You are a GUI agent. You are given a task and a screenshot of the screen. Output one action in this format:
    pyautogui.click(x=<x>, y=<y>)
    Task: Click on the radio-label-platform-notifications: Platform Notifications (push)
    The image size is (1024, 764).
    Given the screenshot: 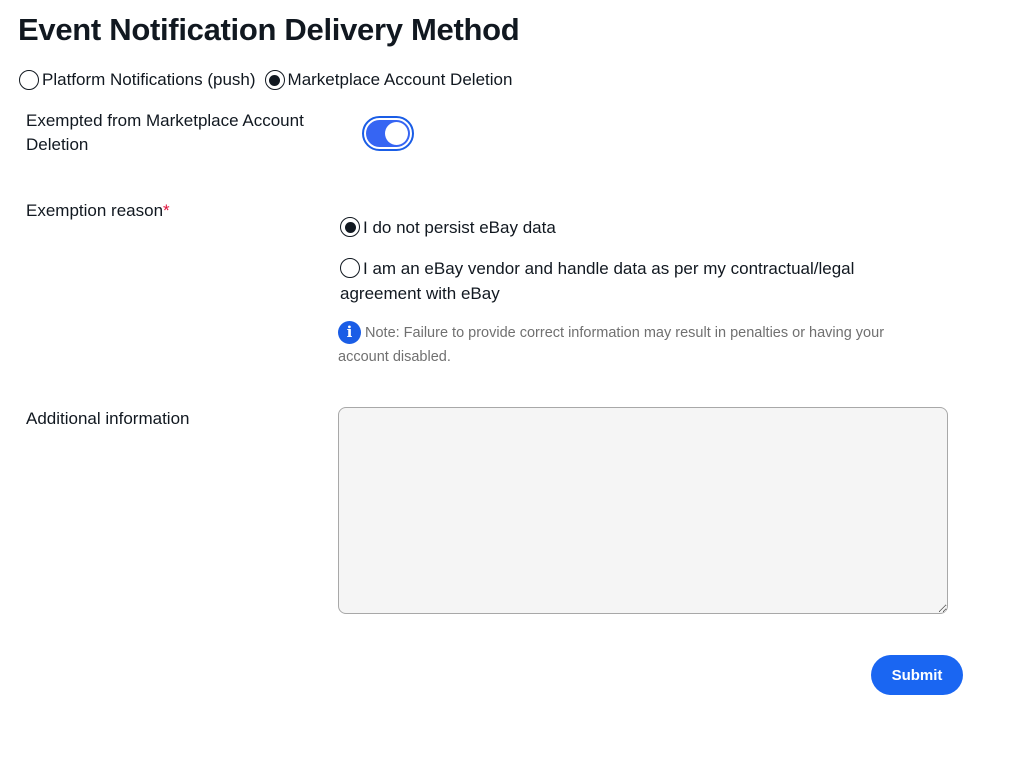 What is the action you would take?
    pyautogui.click(x=149, y=79)
    